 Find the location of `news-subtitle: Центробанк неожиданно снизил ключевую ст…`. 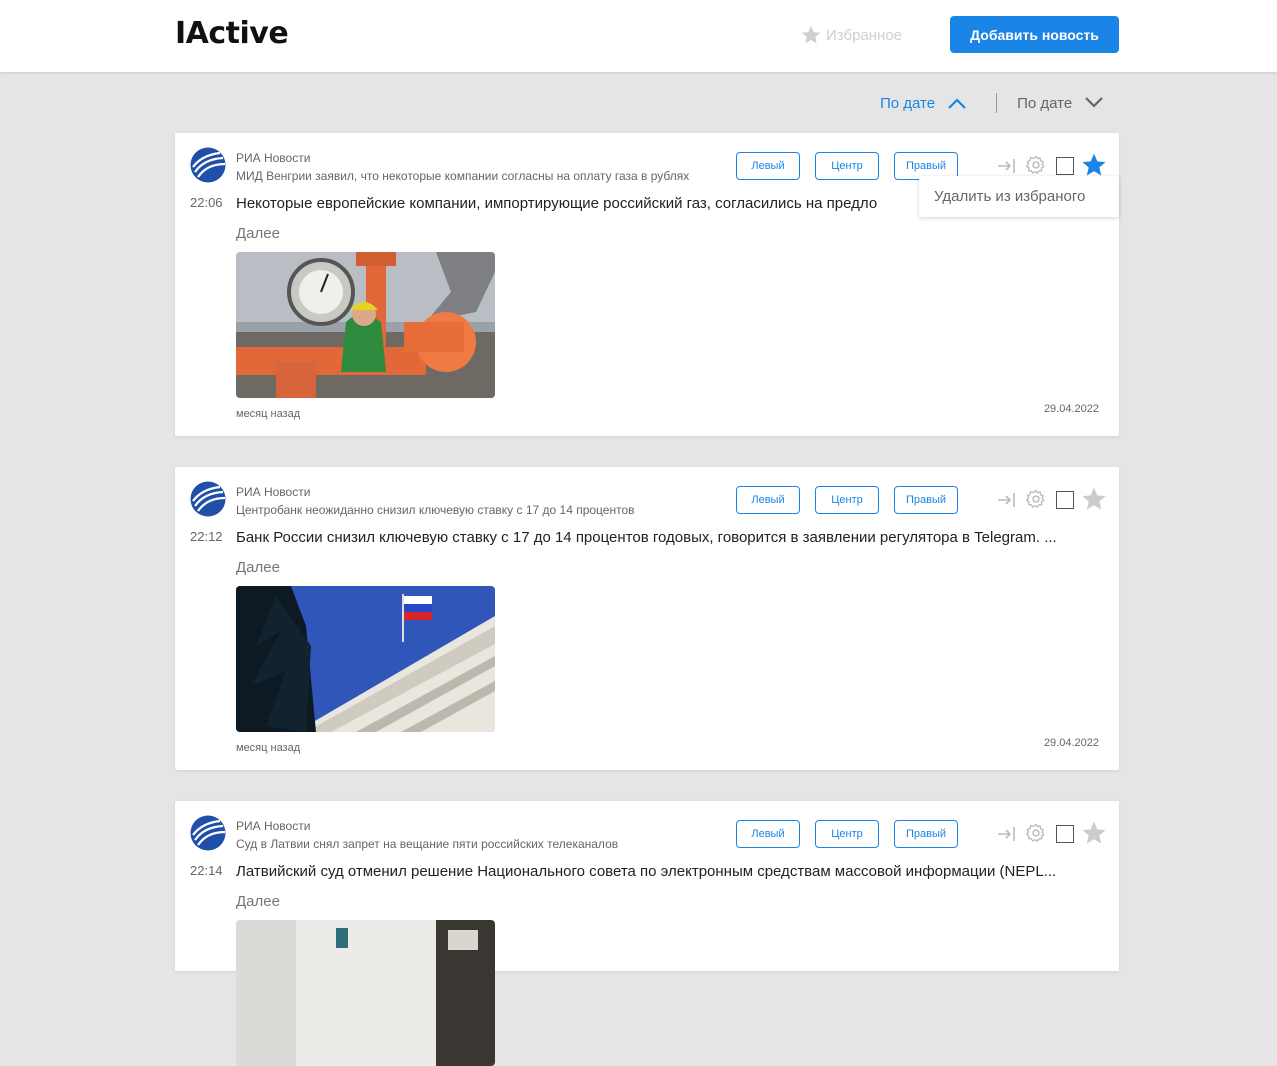

news-subtitle: Центробанк неожиданно снизил ключевую ст… is located at coordinates (435, 510).